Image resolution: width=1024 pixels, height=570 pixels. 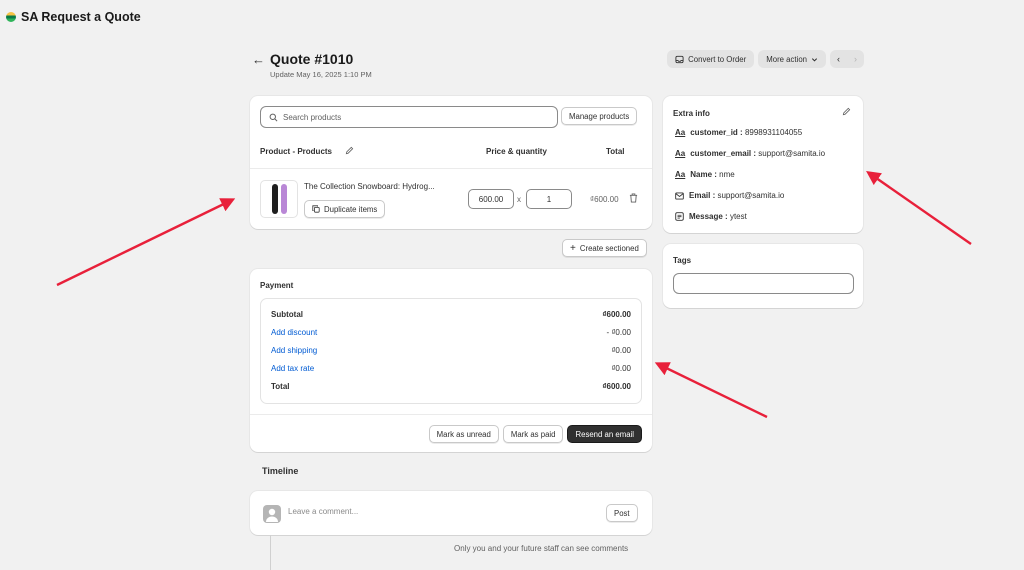 I want to click on product-thumbnail, so click(x=279, y=199).